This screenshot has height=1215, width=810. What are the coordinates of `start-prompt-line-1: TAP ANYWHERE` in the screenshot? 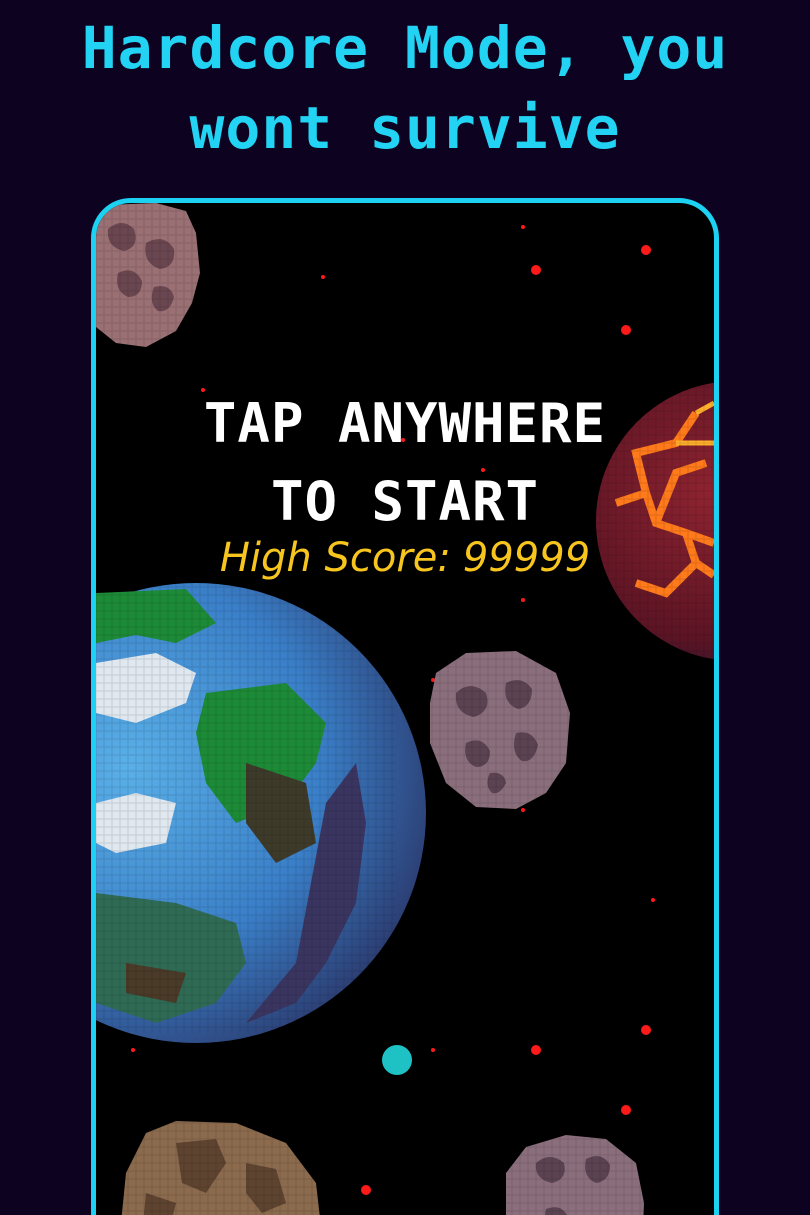 It's located at (405, 423).